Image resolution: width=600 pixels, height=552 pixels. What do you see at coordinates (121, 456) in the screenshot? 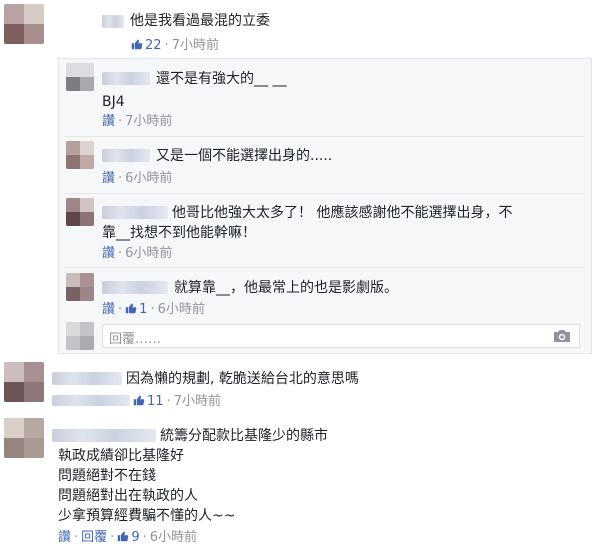
I see `comment-text-line2: 執政成績卻比基隆好` at bounding box center [121, 456].